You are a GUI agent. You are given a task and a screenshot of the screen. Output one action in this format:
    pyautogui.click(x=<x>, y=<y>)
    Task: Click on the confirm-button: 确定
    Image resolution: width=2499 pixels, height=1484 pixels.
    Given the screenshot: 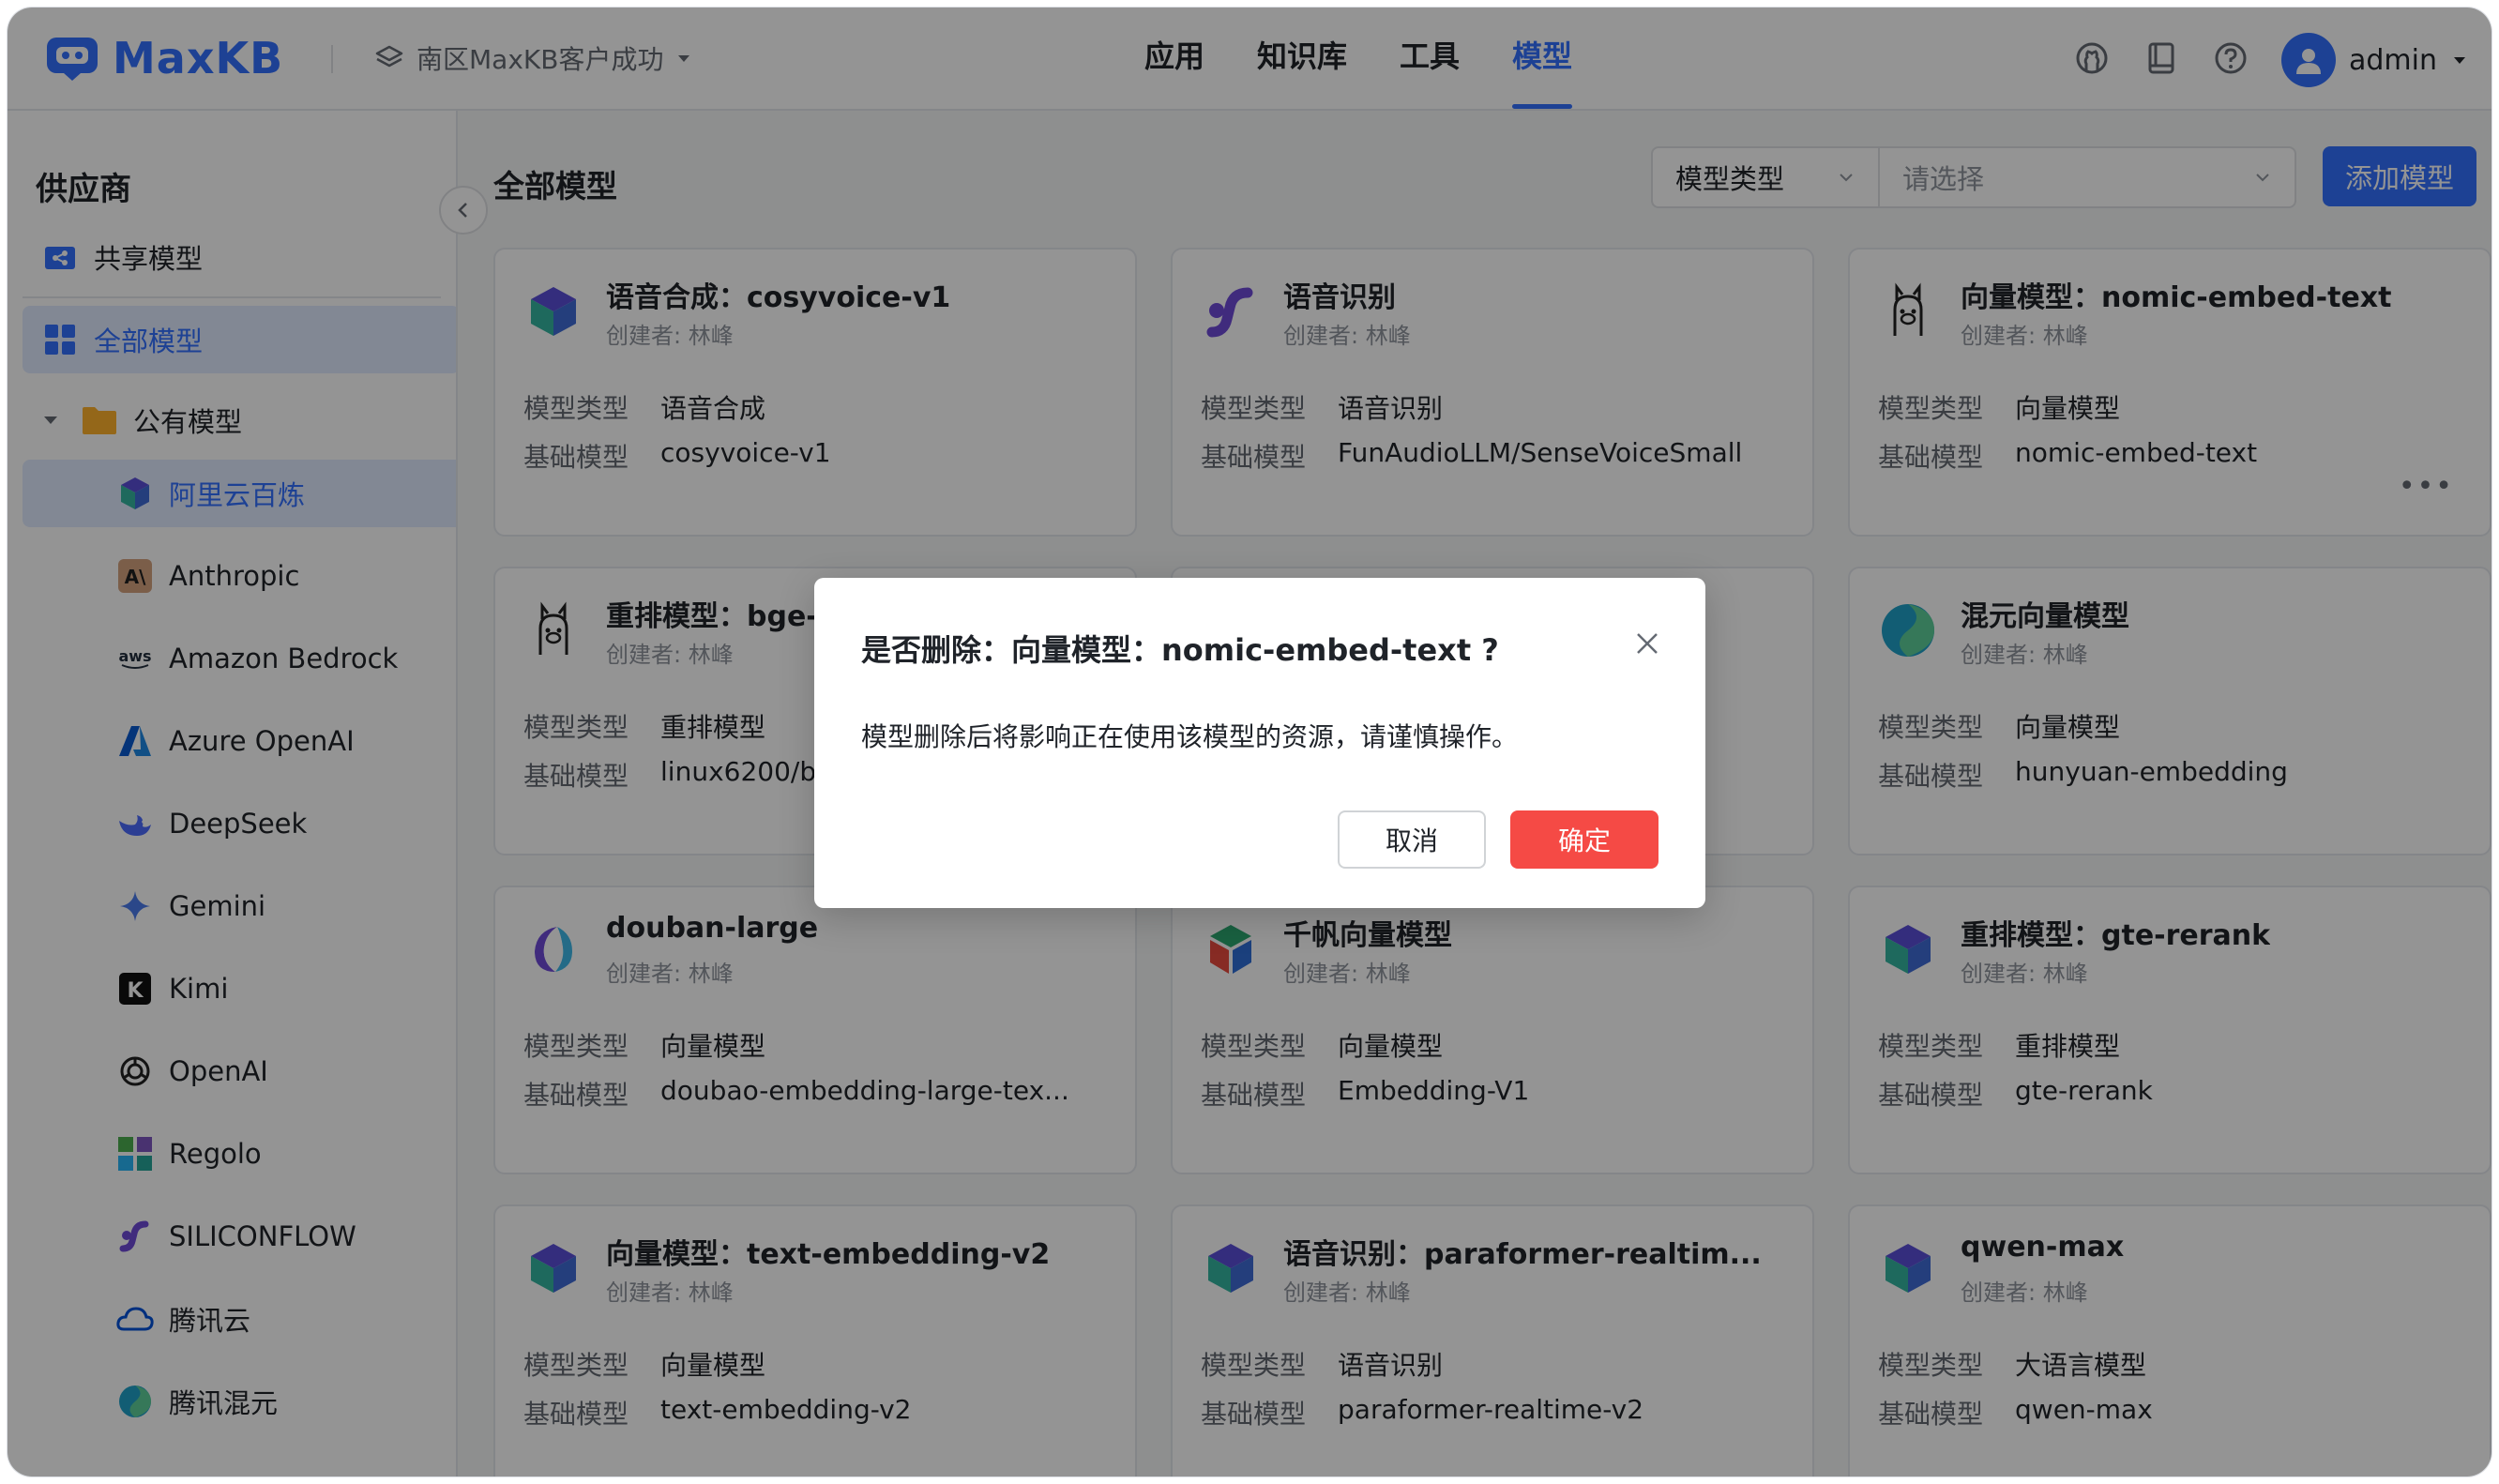 What is the action you would take?
    pyautogui.click(x=1584, y=840)
    